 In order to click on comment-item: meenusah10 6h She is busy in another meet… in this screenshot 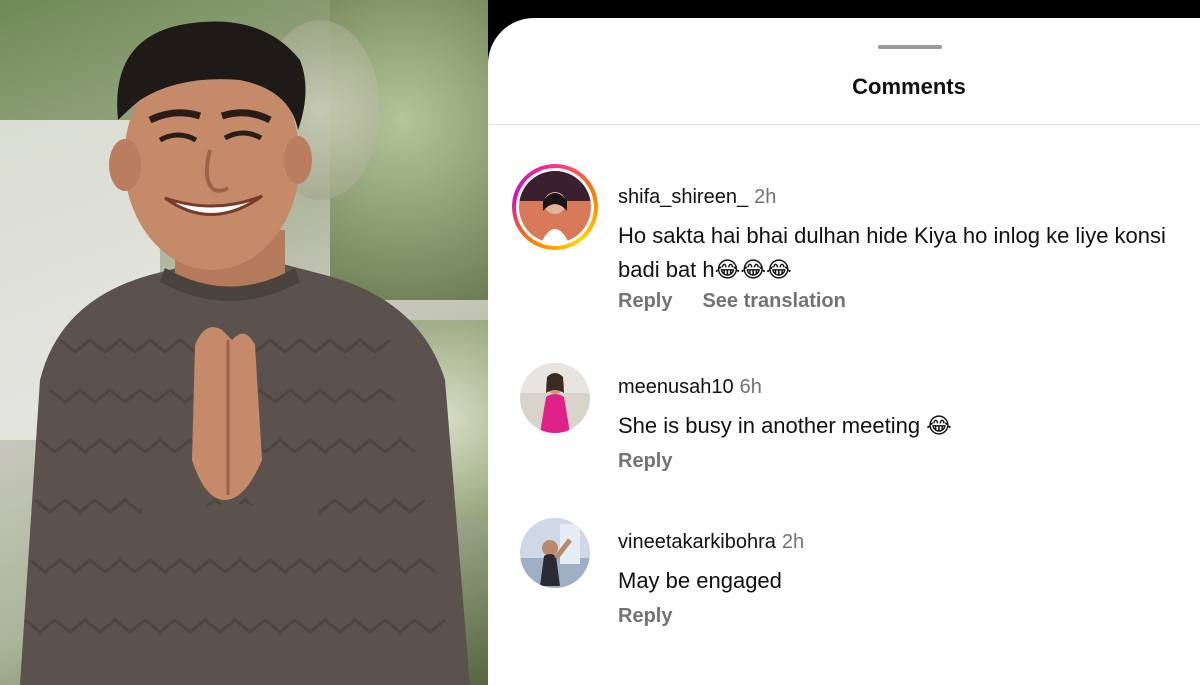, I will do `click(844, 413)`.